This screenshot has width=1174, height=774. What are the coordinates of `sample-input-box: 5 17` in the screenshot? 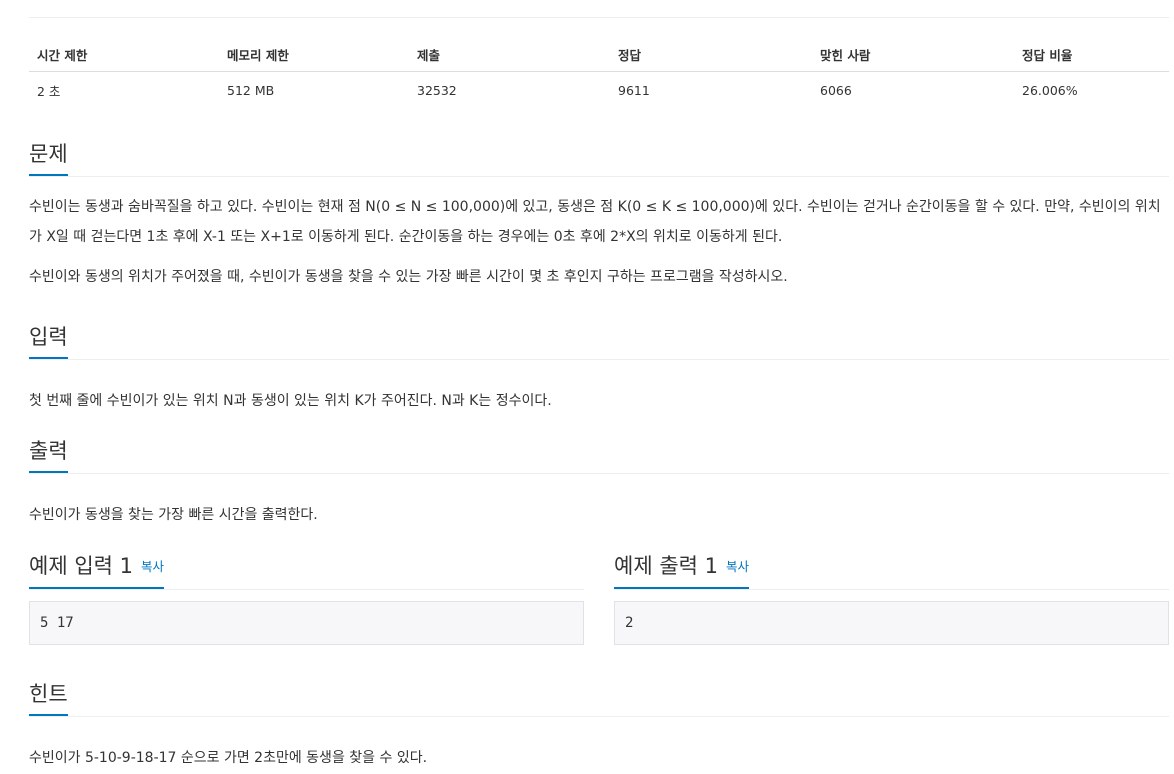 It's located at (306, 623).